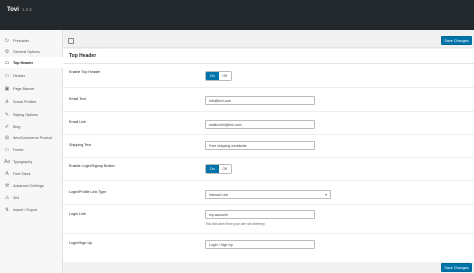 The image size is (474, 273). What do you see at coordinates (22, 173) in the screenshot?
I see `sidebar-item-label: Font Sizes` at bounding box center [22, 173].